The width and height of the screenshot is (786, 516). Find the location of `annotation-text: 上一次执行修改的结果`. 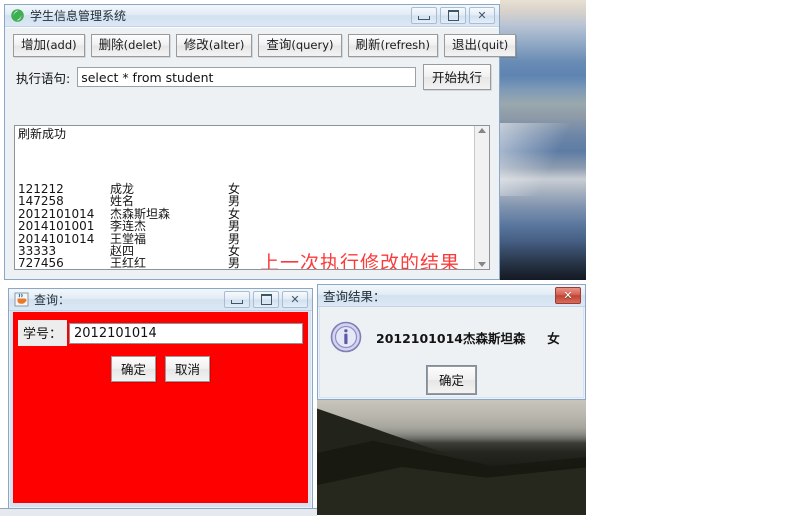

annotation-text: 上一次执行修改的结果 is located at coordinates (360, 260).